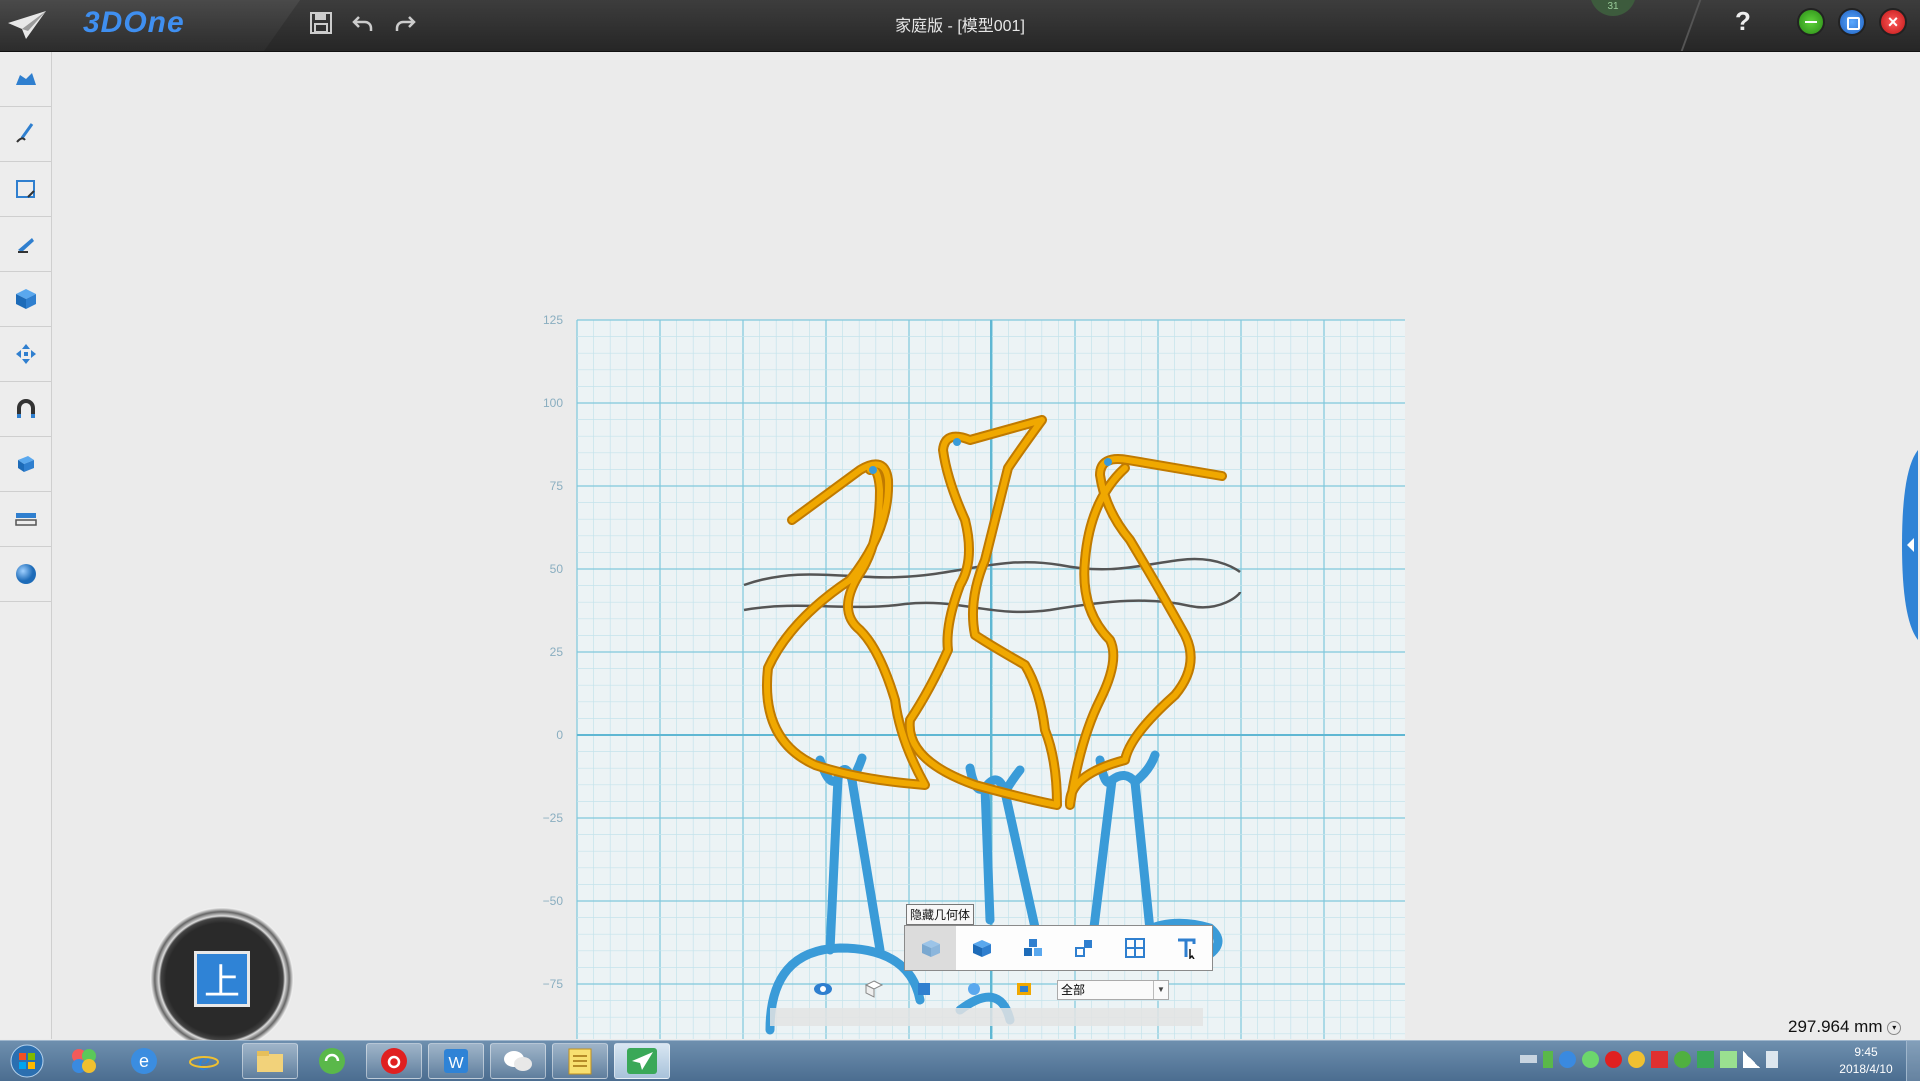  I want to click on minimize-icon, so click(1811, 22).